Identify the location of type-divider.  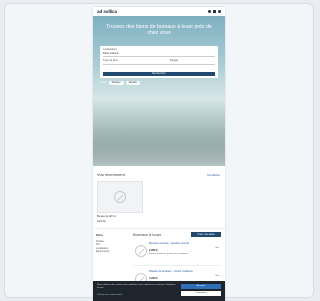
(159, 64).